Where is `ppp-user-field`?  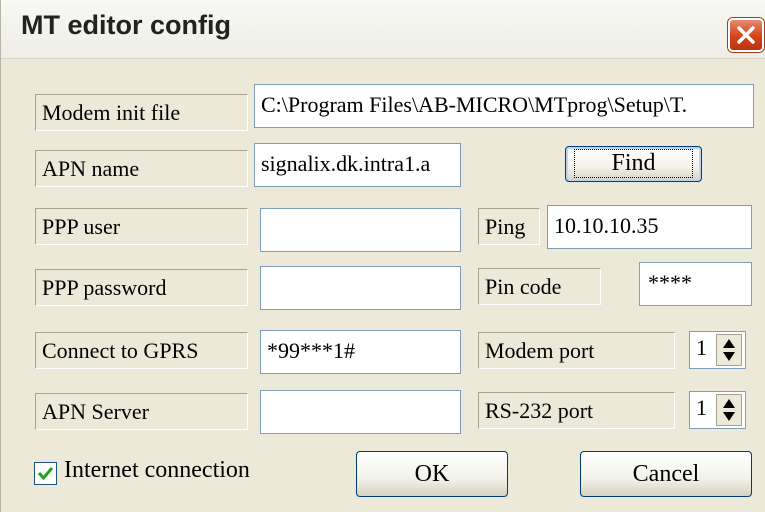 ppp-user-field is located at coordinates (360, 230).